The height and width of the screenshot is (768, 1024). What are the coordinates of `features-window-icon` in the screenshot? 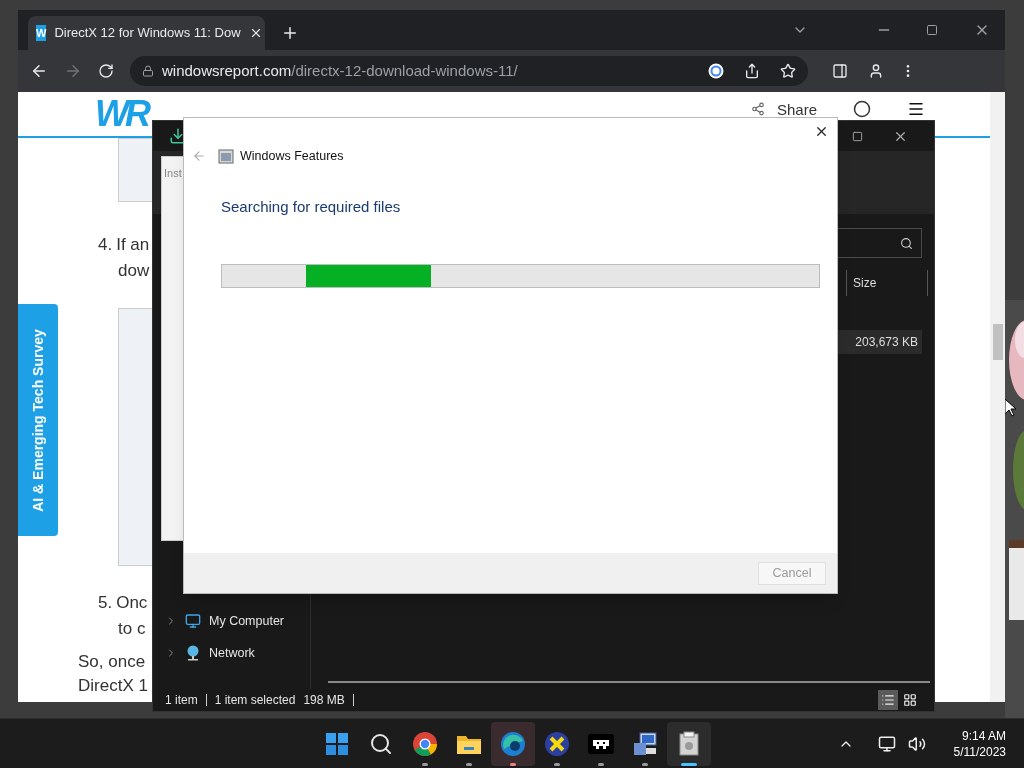 It's located at (226, 156).